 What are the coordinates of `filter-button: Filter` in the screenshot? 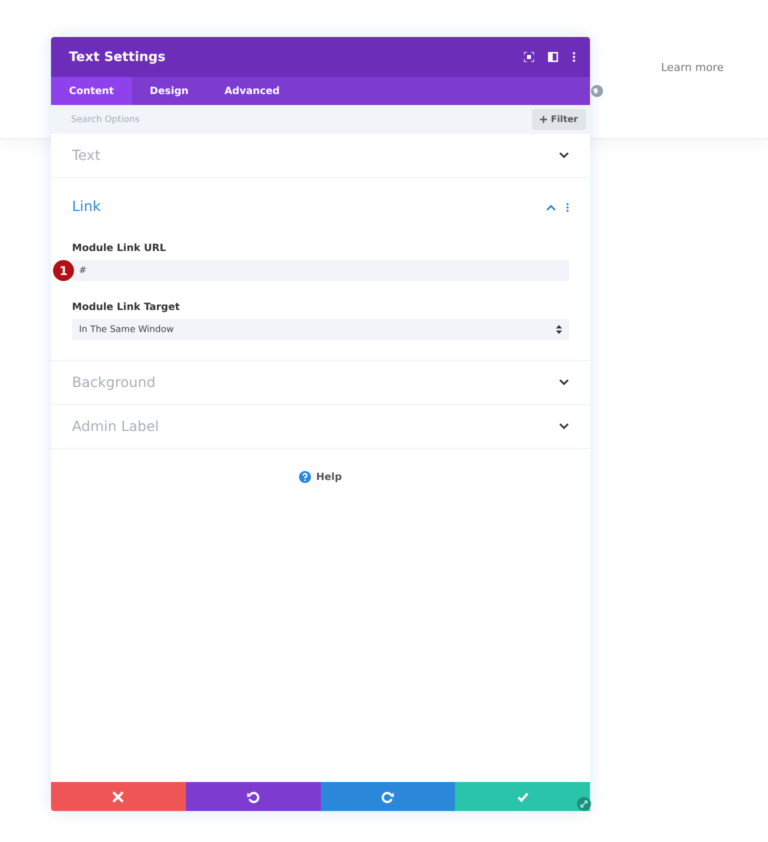 It's located at (559, 119).